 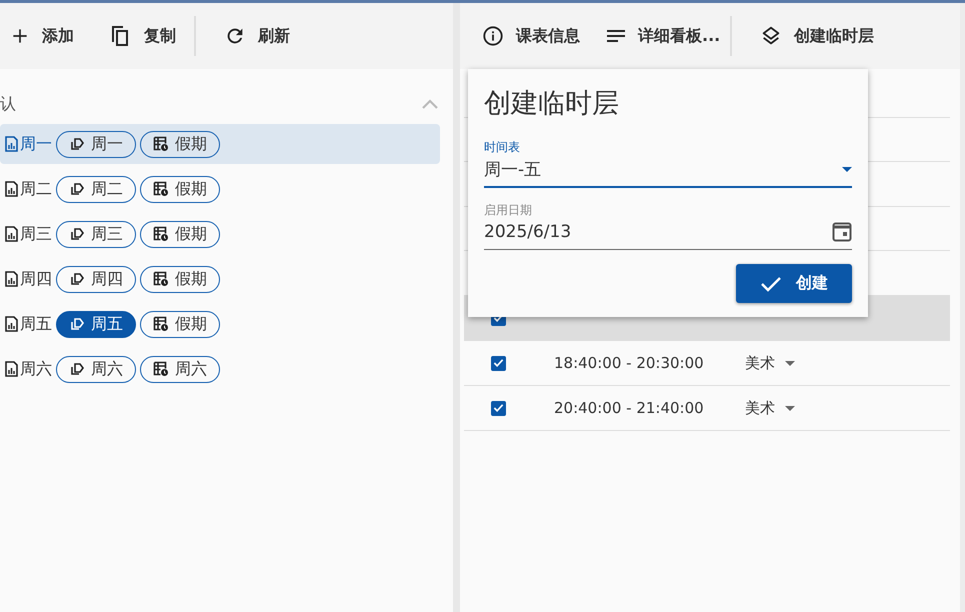 I want to click on list-item: 周四 周四 假期, so click(x=220, y=279).